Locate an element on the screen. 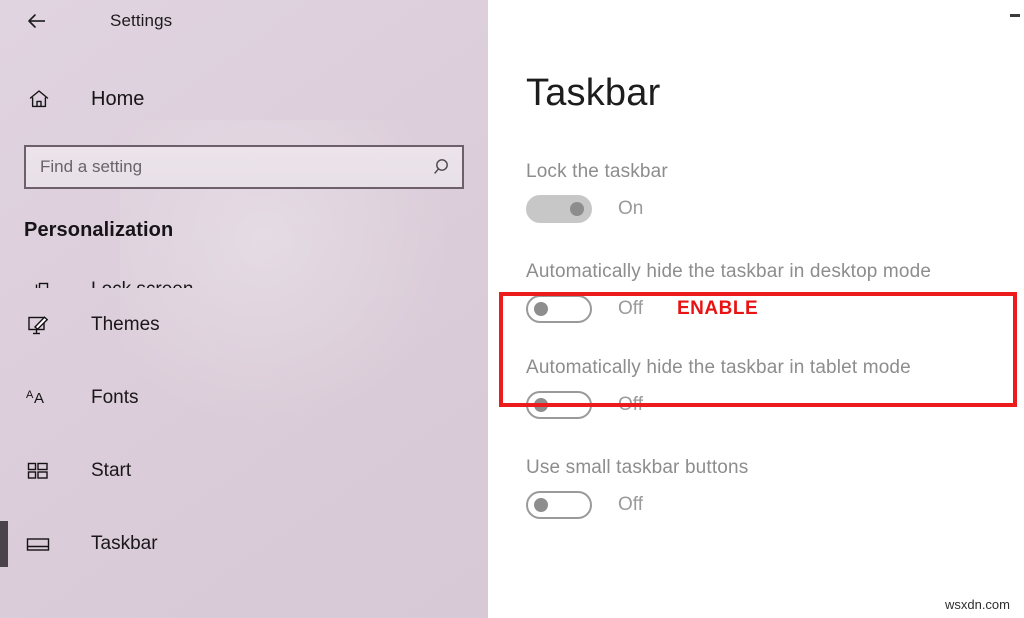 Image resolution: width=1024 pixels, height=618 pixels. sidebar-item-taskbar: Taskbar is located at coordinates (244, 543).